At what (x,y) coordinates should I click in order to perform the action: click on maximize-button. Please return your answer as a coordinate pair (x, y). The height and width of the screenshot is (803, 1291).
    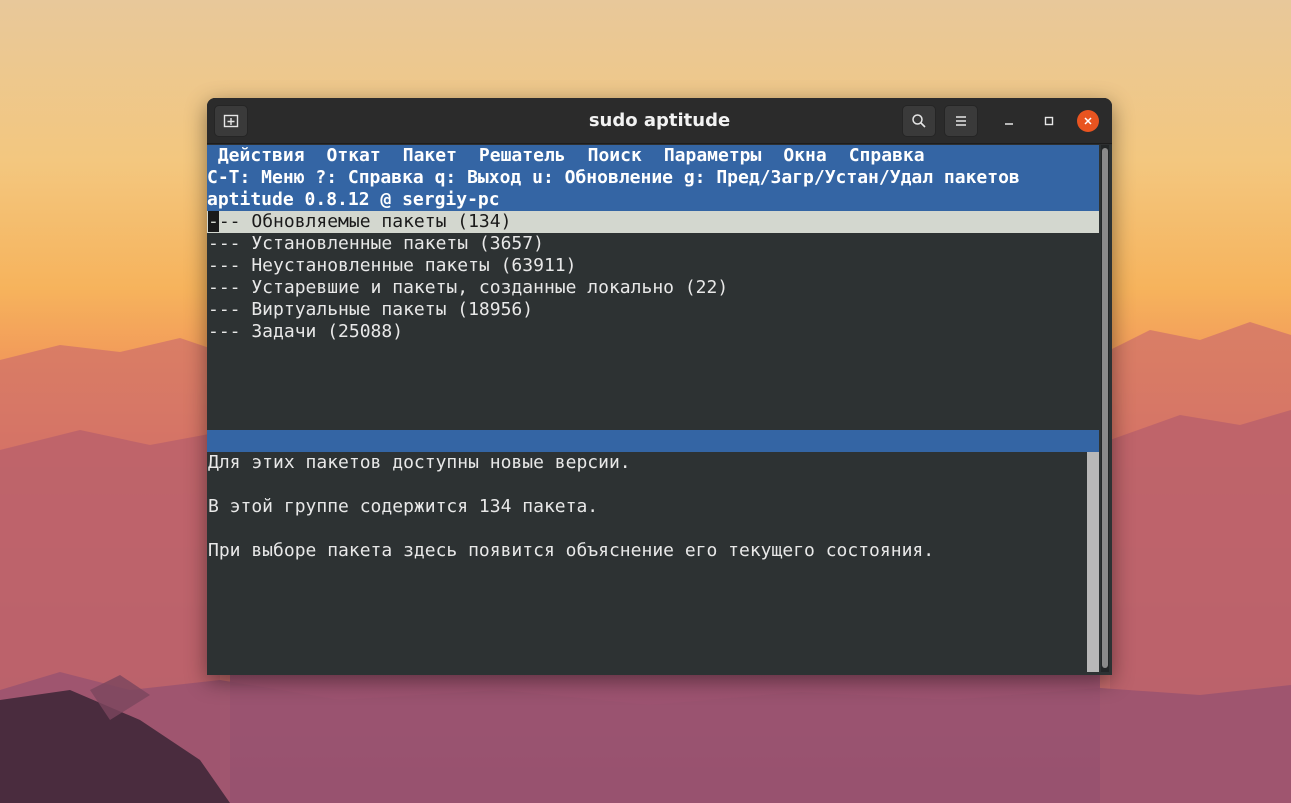
    Looking at the image, I should click on (1049, 121).